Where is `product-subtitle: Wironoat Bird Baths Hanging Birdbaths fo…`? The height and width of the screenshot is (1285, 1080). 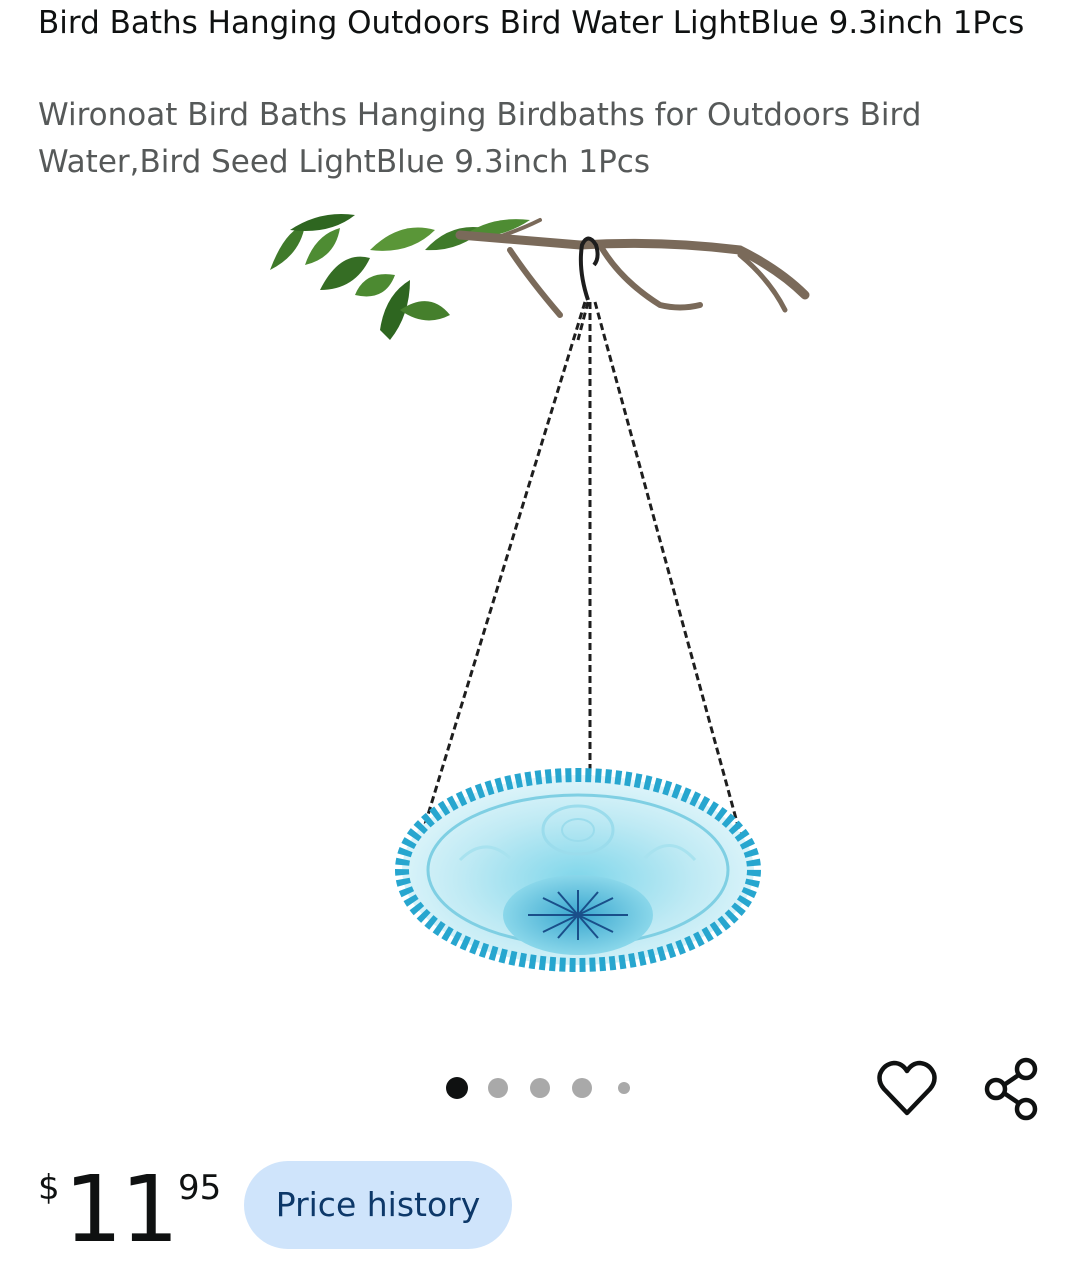 product-subtitle: Wironoat Bird Baths Hanging Birdbaths fo… is located at coordinates (480, 138).